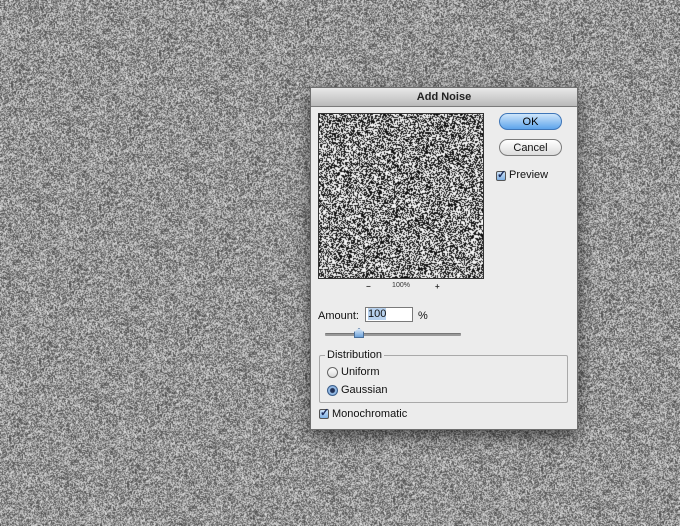  What do you see at coordinates (423, 316) in the screenshot?
I see `amount-unit: %` at bounding box center [423, 316].